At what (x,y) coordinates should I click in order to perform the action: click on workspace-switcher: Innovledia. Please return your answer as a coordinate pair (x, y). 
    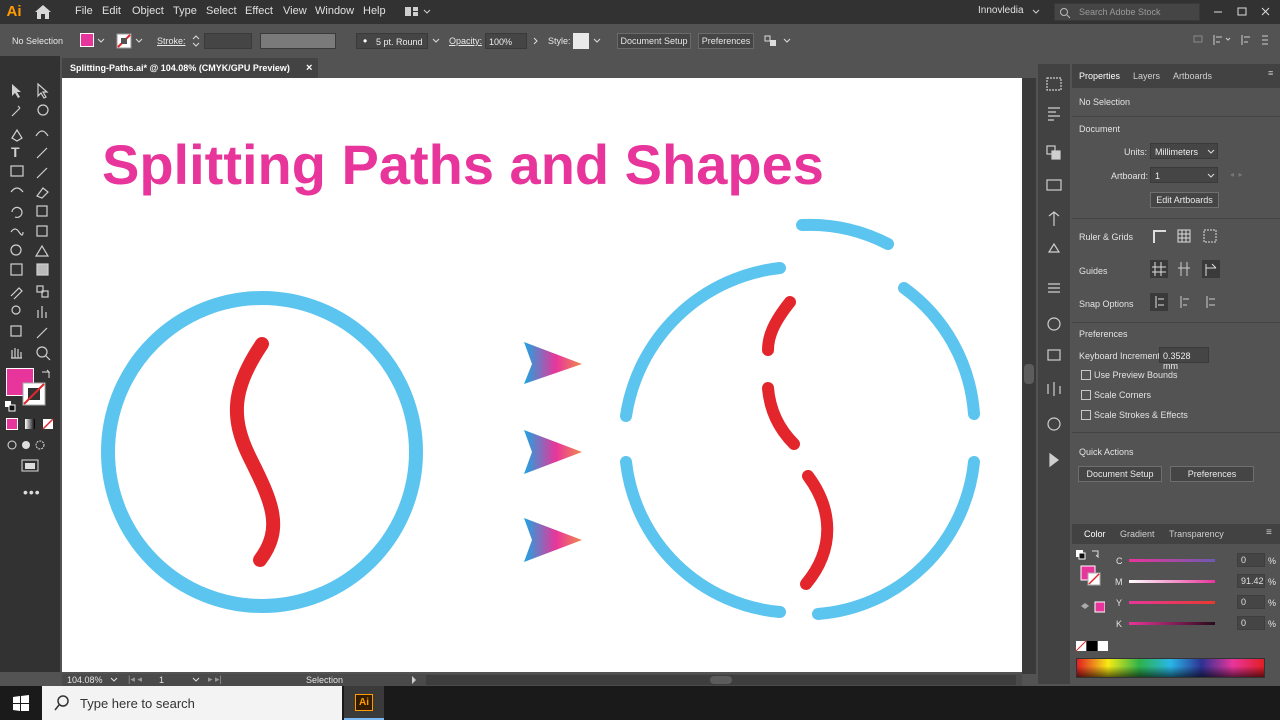
    Looking at the image, I should click on (1001, 10).